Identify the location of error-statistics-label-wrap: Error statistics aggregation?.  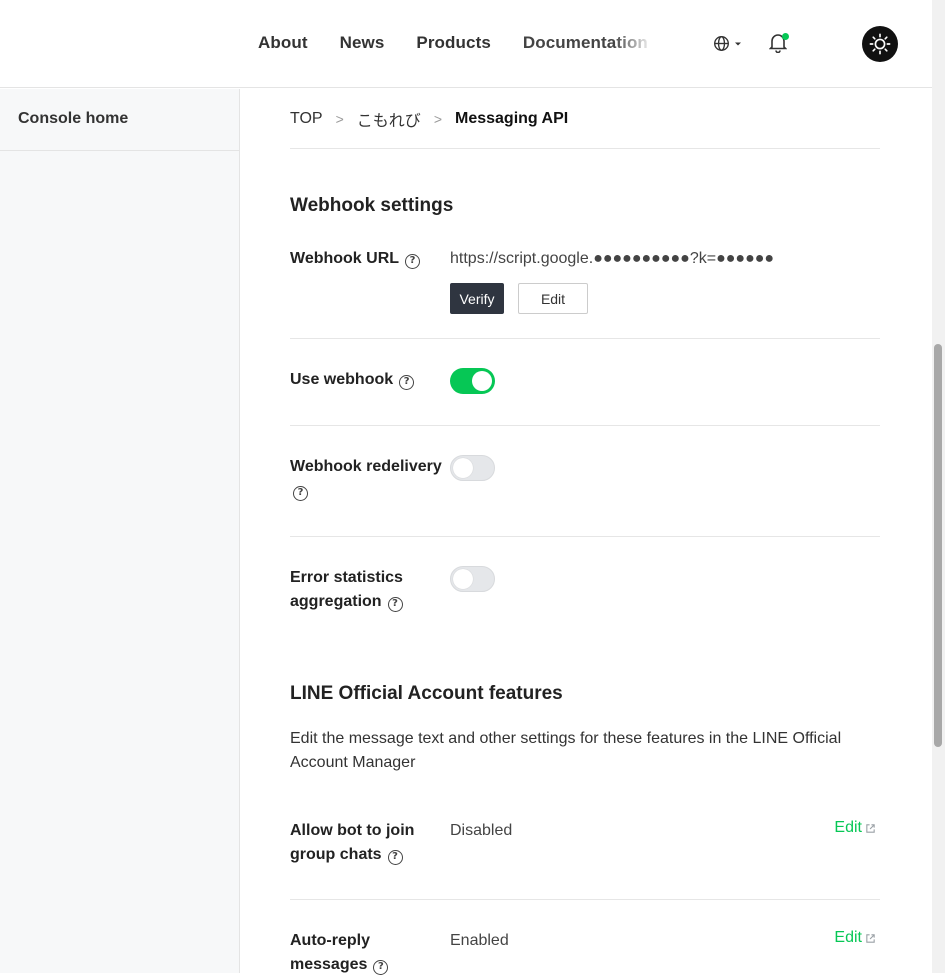
(365, 590).